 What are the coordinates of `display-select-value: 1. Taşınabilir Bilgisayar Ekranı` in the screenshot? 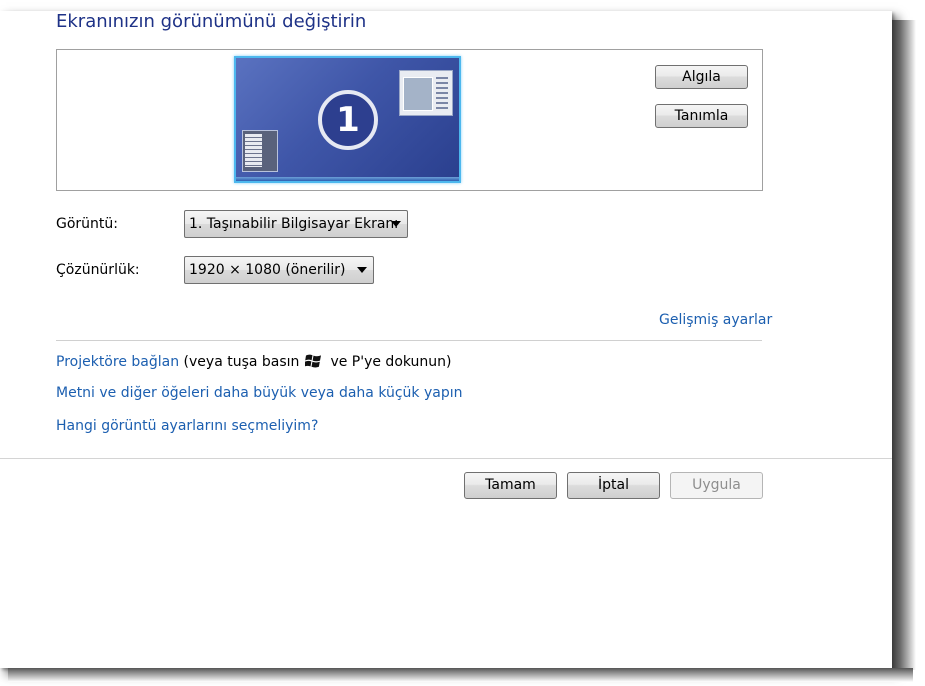 It's located at (294, 224).